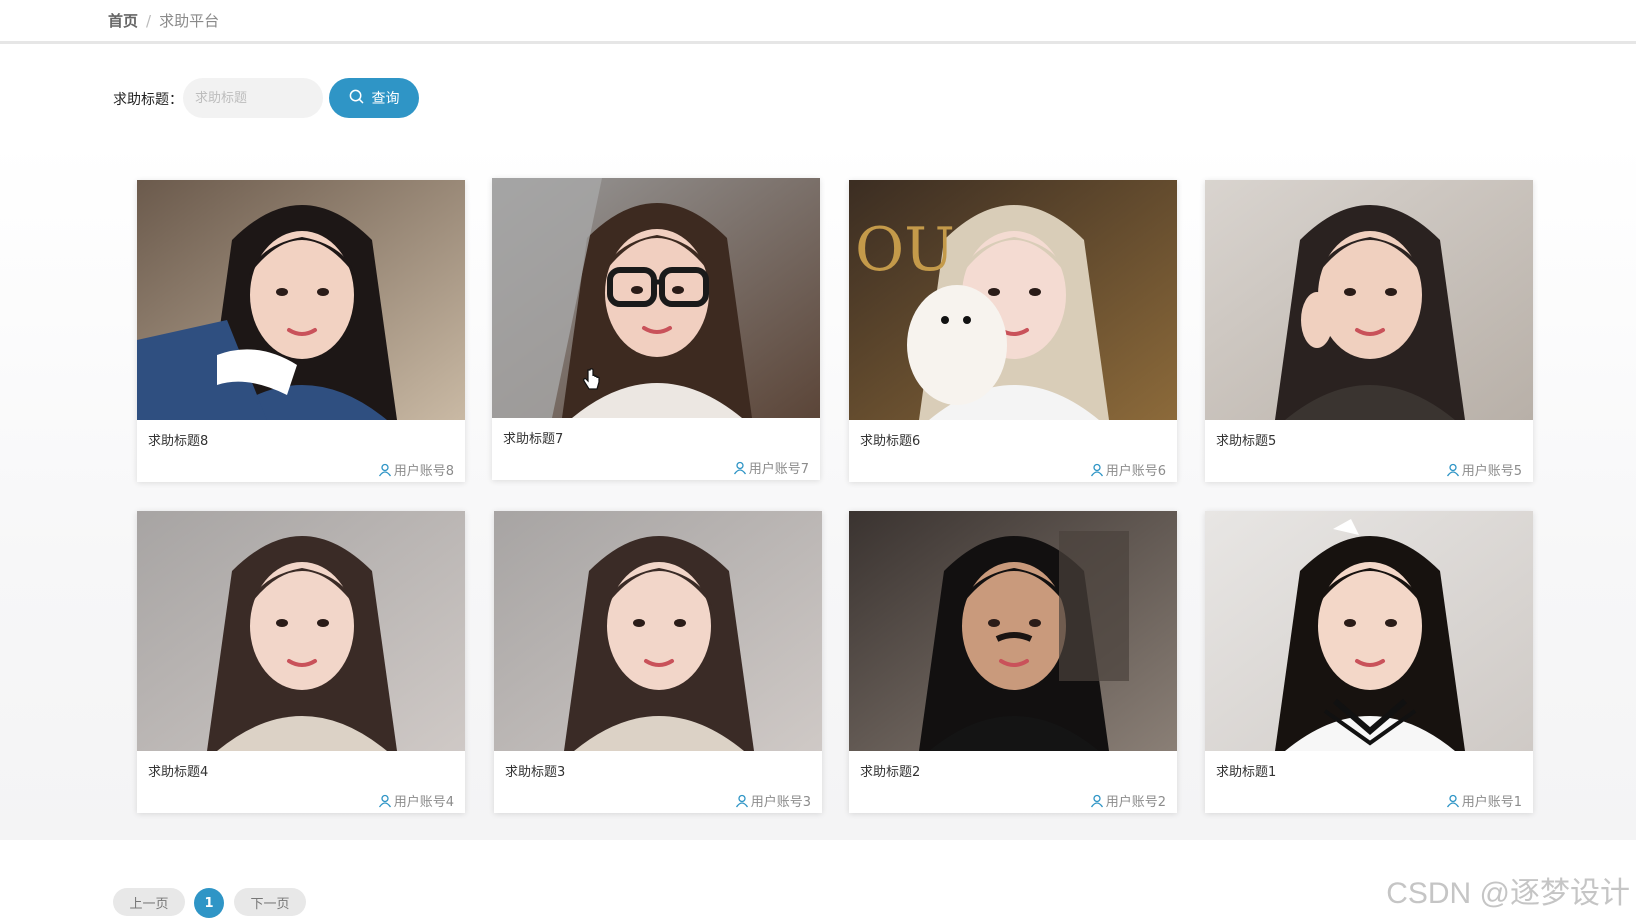 The height and width of the screenshot is (918, 1636). I want to click on search-label: 求助标题：, so click(148, 100).